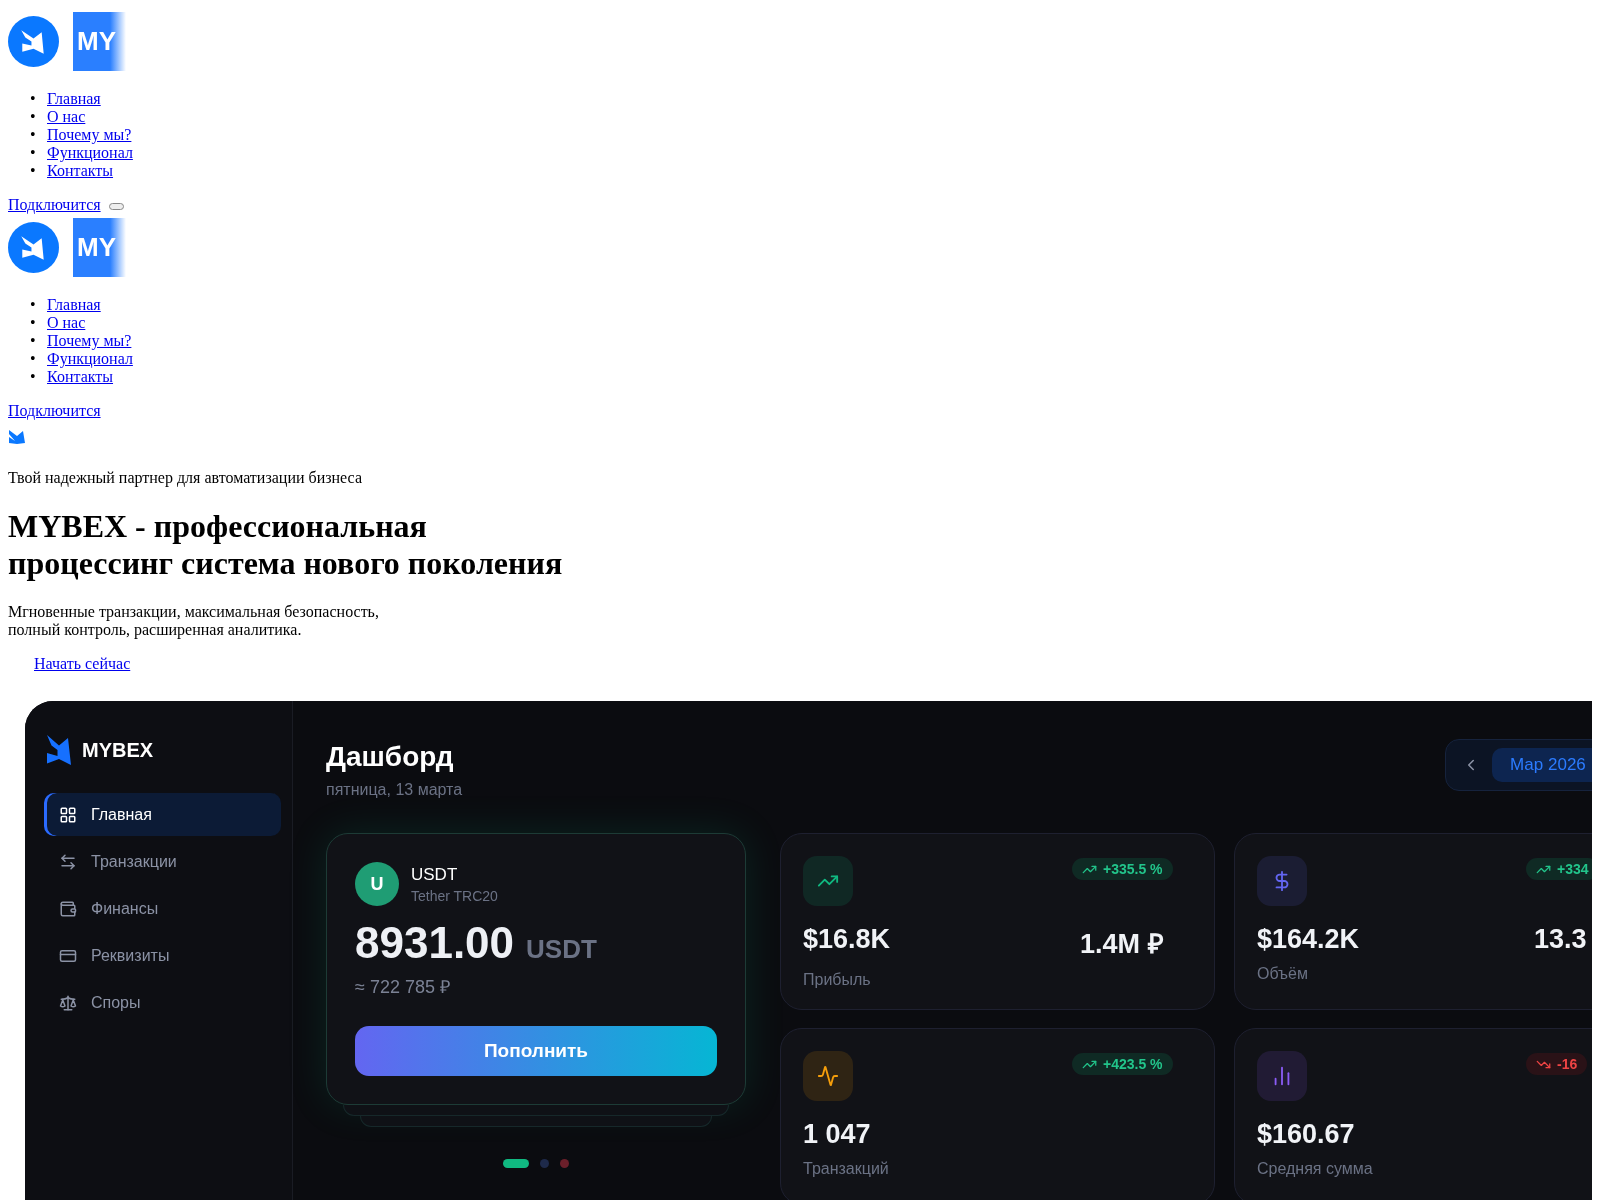 Image resolution: width=1600 pixels, height=1200 pixels. I want to click on hero-title: MYBEX - профессиональная процессинг система нового поколения, so click(286, 545).